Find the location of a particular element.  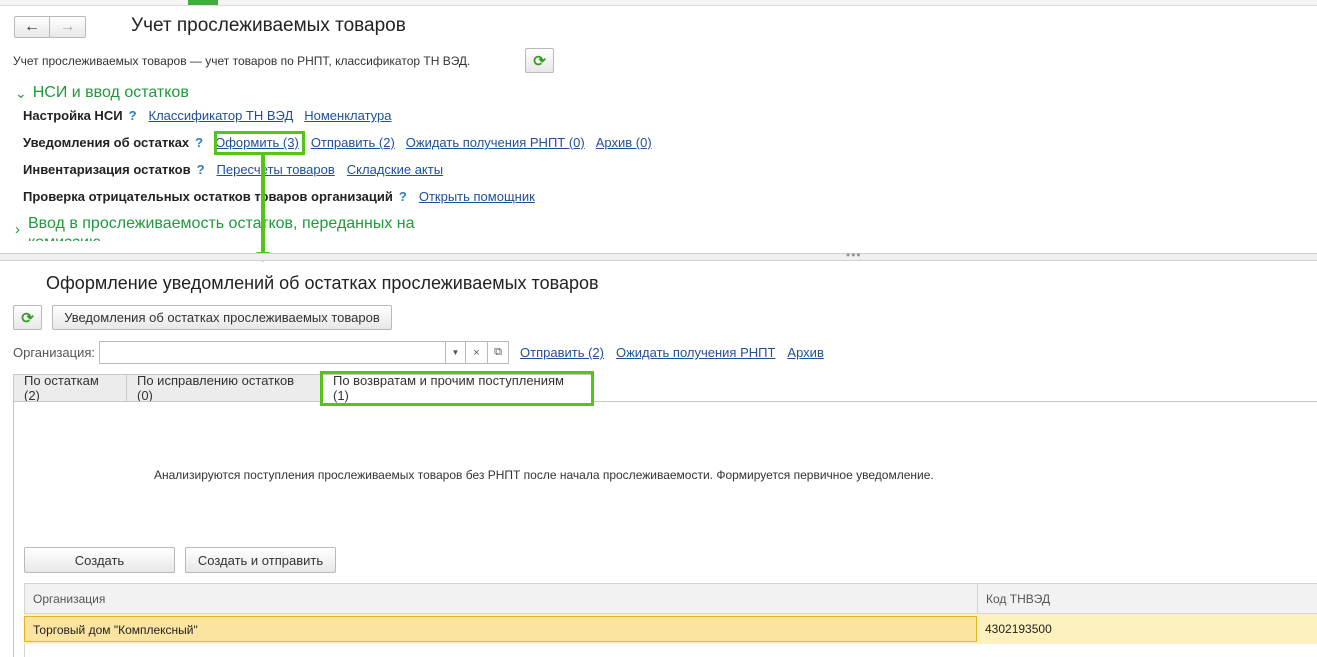

org-dropdown-button: ▼ is located at coordinates (455, 352).